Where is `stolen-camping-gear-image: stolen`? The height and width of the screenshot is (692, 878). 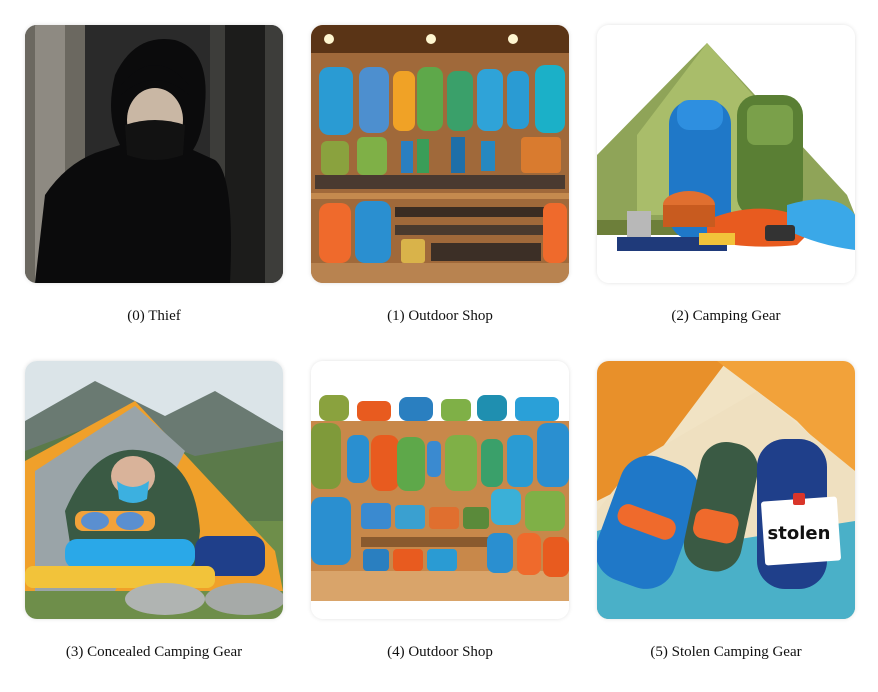
stolen-camping-gear-image: stolen is located at coordinates (726, 490).